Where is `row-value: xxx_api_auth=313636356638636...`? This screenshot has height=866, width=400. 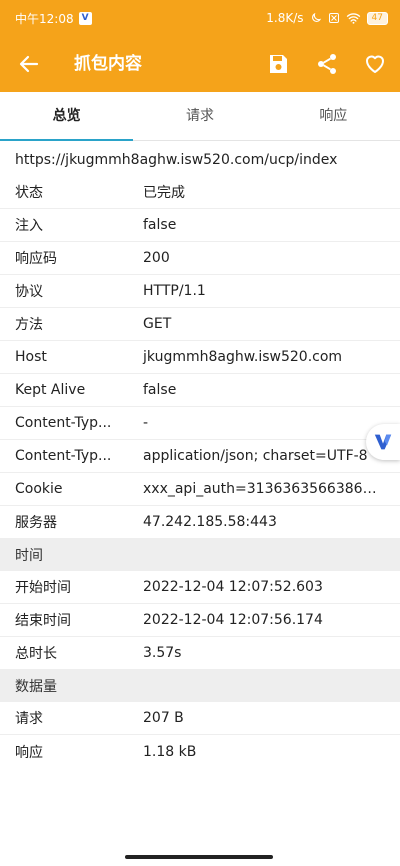 row-value: xxx_api_auth=313636356638636... is located at coordinates (264, 489).